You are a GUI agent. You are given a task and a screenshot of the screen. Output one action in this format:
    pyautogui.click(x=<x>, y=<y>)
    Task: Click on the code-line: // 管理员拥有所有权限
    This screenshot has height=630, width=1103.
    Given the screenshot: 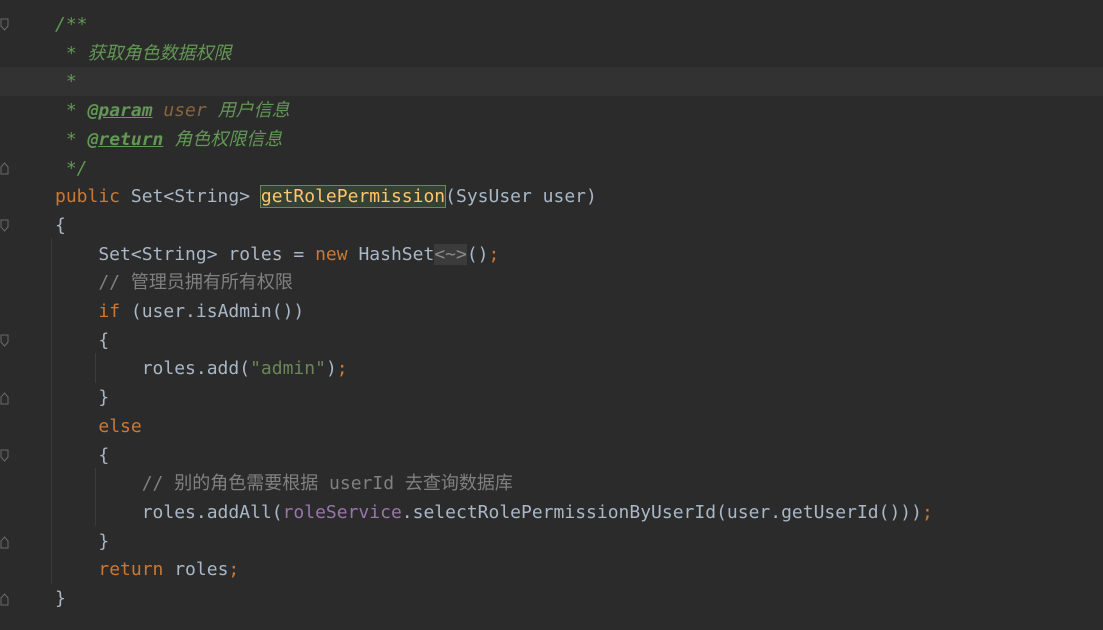 What is the action you would take?
    pyautogui.click(x=174, y=282)
    